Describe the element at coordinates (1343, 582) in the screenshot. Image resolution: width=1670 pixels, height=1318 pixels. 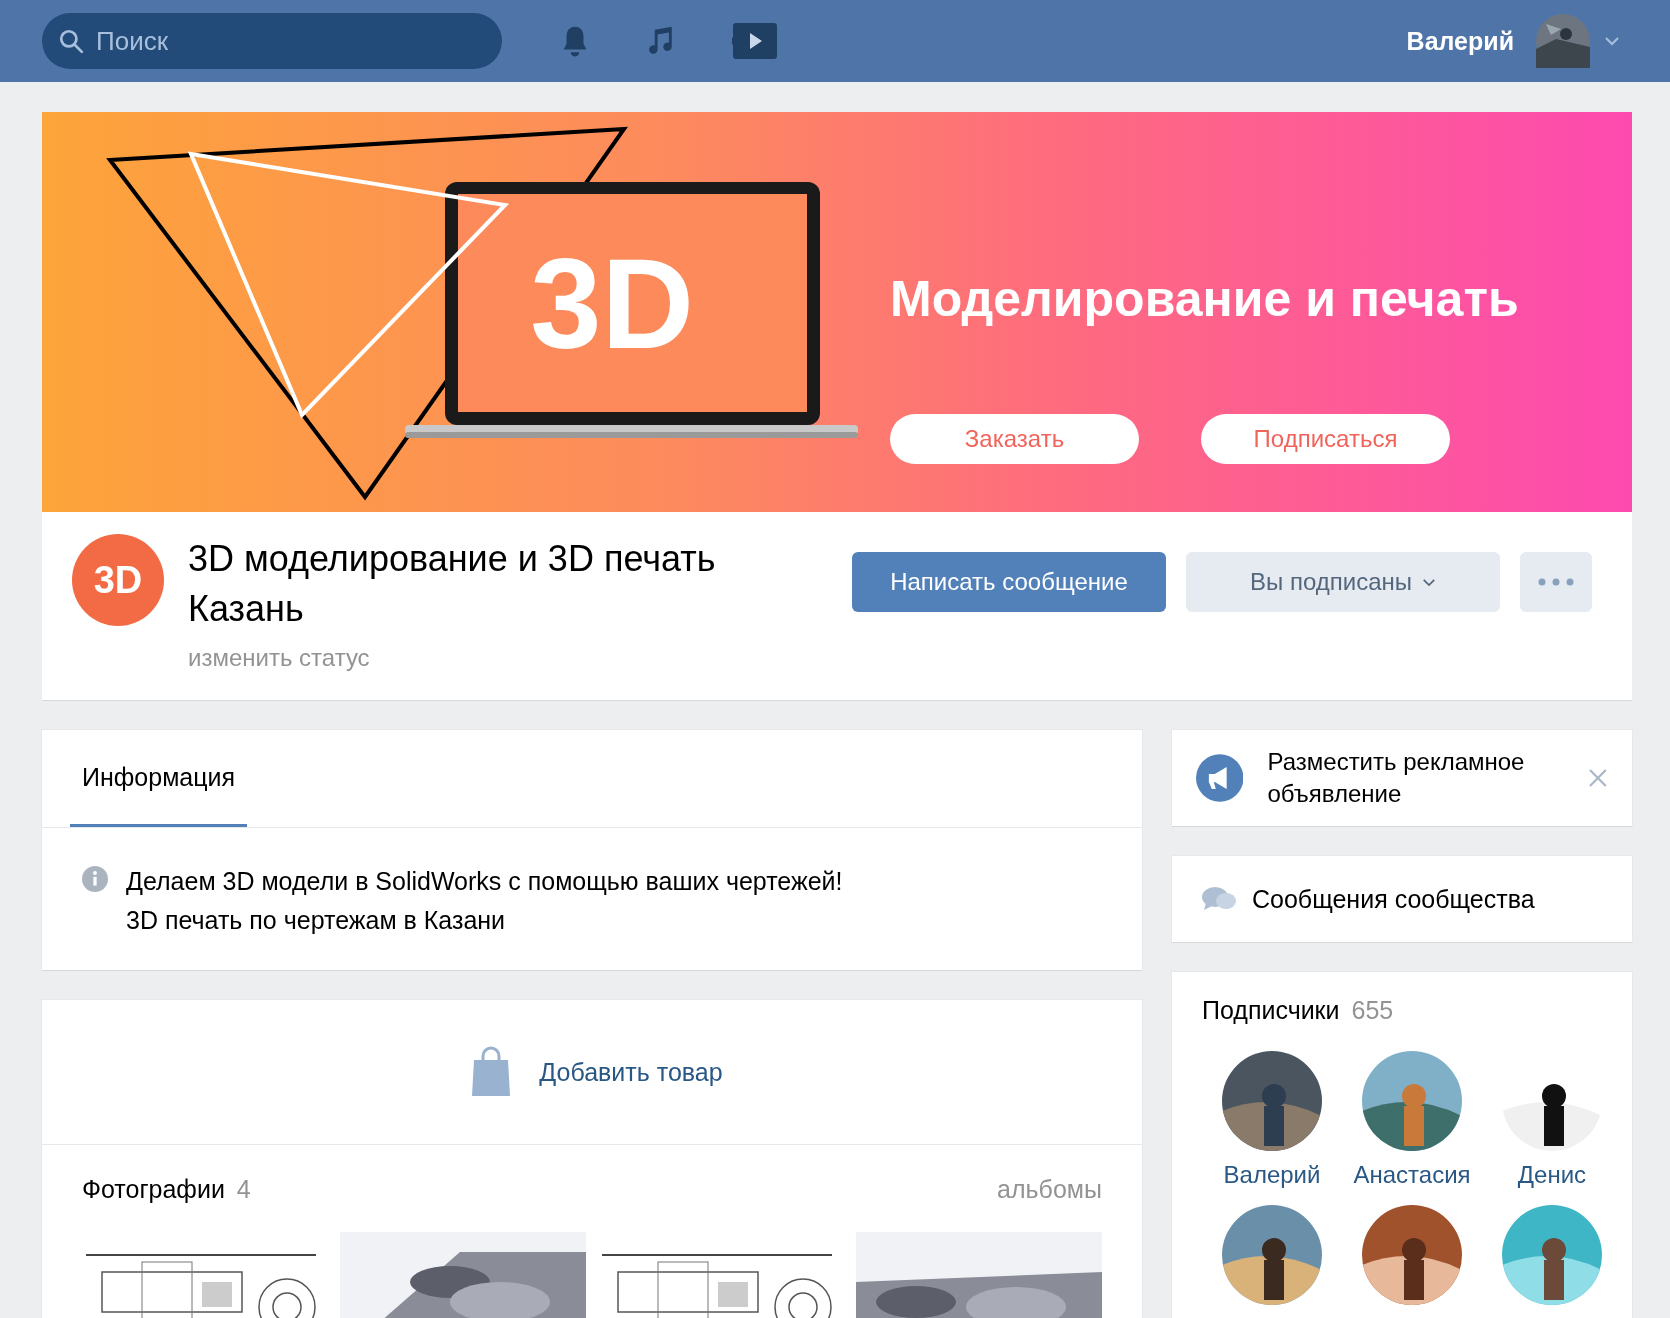
I see `subscribed-button: Вы подписаны` at that location.